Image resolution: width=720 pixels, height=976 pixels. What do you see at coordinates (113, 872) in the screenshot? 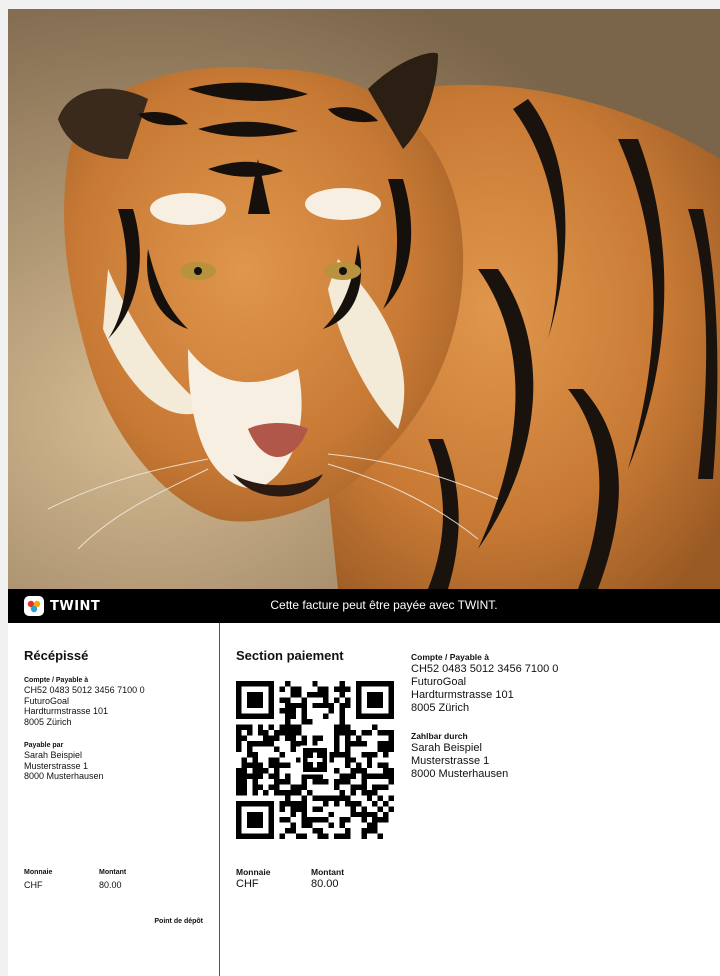
I see `receipt-amount-label: Montant` at bounding box center [113, 872].